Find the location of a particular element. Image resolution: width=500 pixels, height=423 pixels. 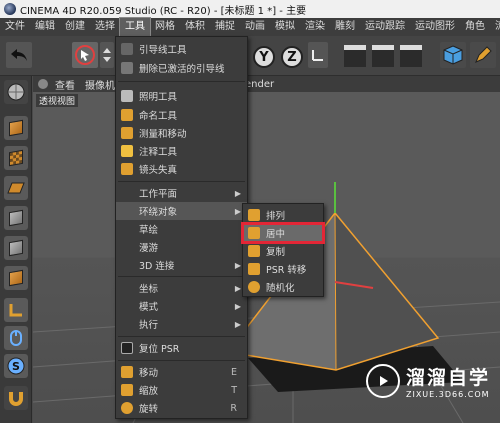

menu-create: 创建 is located at coordinates (75, 27).